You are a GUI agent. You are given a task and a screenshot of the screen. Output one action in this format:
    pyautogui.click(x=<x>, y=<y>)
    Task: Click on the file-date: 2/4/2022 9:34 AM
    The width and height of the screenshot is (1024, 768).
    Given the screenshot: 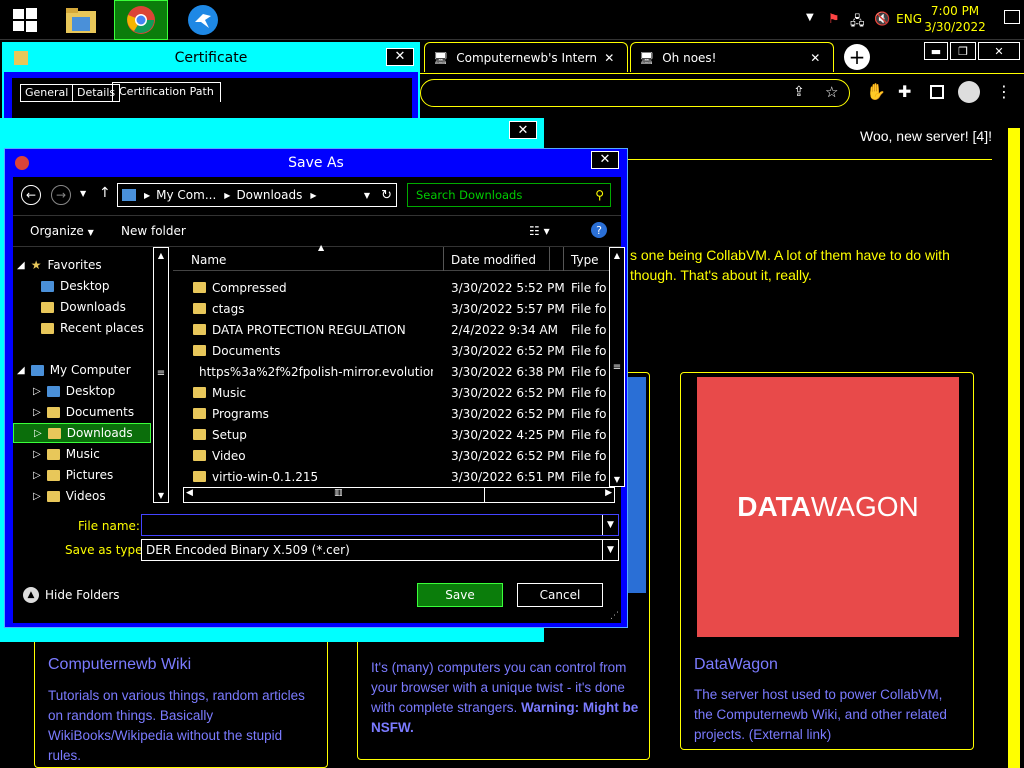 What is the action you would take?
    pyautogui.click(x=505, y=329)
    